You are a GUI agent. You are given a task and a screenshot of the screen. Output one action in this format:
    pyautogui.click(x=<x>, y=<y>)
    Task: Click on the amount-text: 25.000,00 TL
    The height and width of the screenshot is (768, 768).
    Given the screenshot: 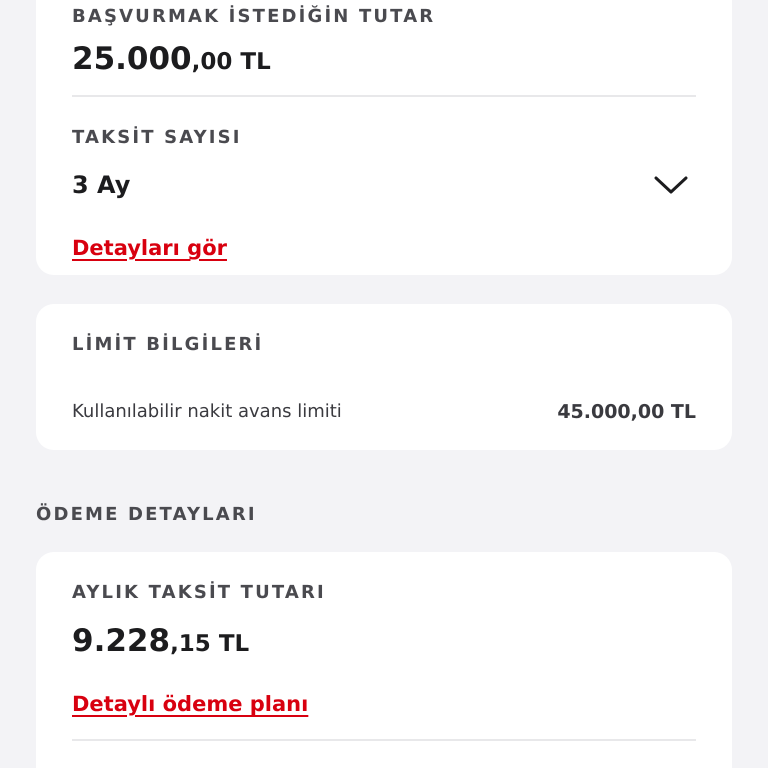 What is the action you would take?
    pyautogui.click(x=172, y=59)
    